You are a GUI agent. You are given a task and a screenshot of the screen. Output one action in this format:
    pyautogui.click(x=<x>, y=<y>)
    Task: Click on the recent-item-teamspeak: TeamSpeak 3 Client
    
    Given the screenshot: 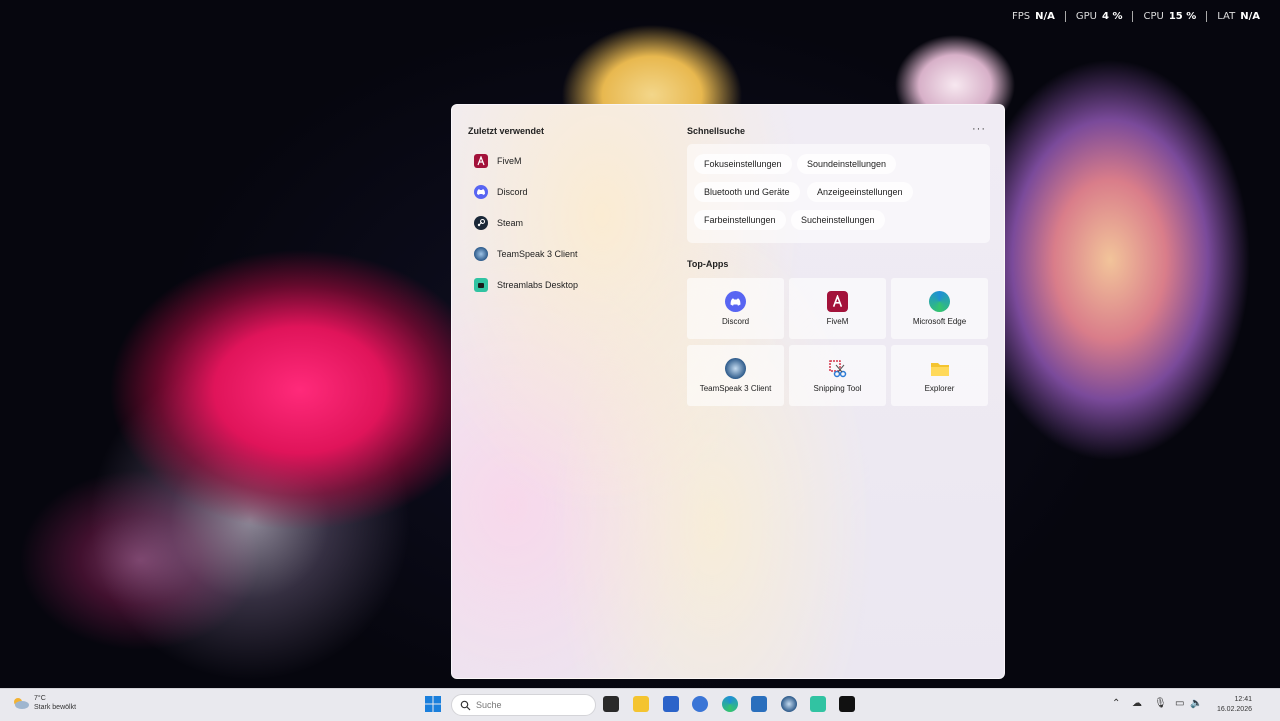 What is the action you would take?
    pyautogui.click(x=568, y=253)
    